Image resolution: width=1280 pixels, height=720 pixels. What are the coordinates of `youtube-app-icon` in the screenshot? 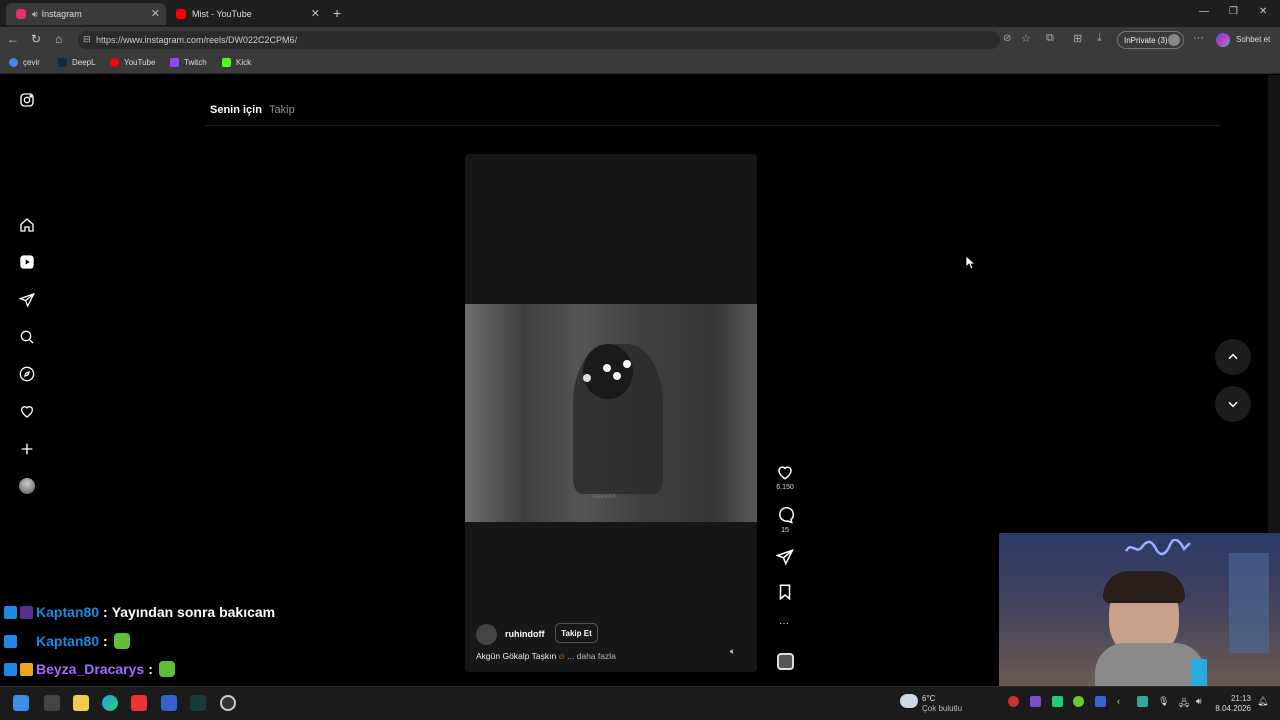 It's located at (139, 703).